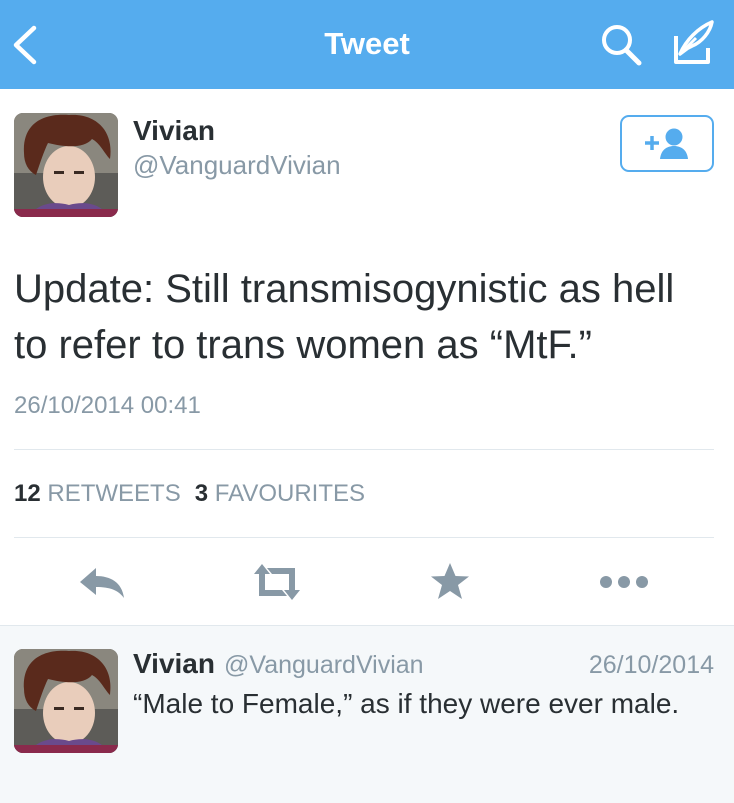 This screenshot has width=734, height=803. Describe the element at coordinates (107, 405) in the screenshot. I see `tweet-timestamp: 26/10/2014 00:41` at that location.